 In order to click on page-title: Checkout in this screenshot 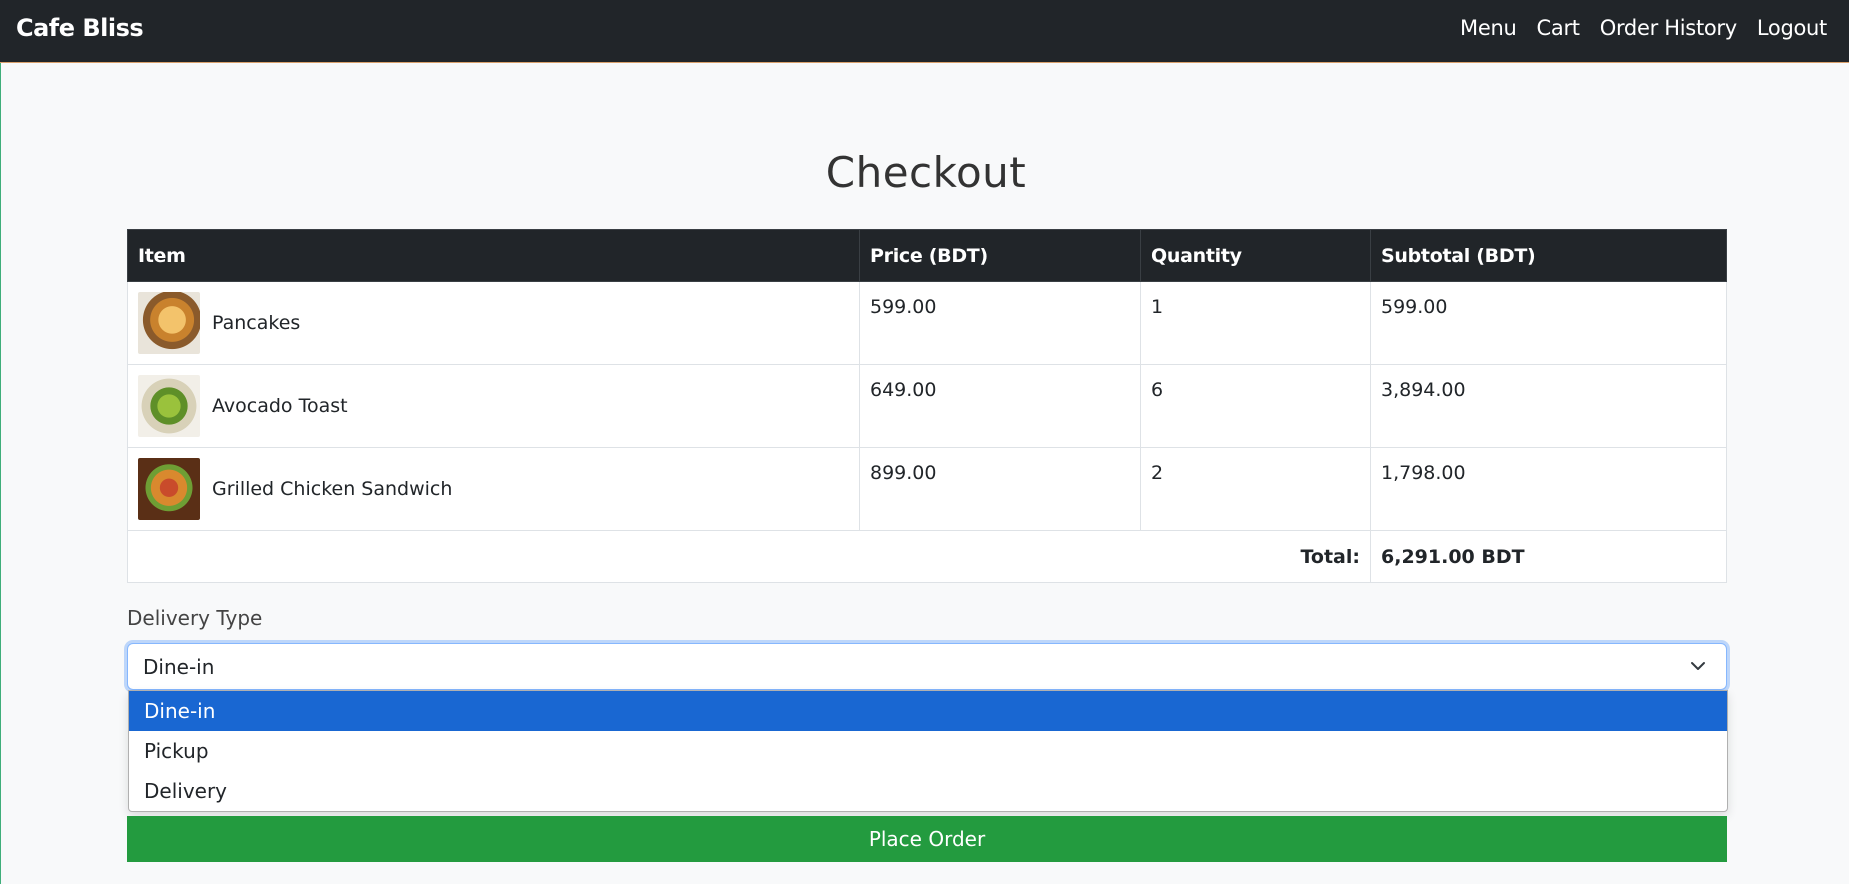, I will do `click(926, 172)`.